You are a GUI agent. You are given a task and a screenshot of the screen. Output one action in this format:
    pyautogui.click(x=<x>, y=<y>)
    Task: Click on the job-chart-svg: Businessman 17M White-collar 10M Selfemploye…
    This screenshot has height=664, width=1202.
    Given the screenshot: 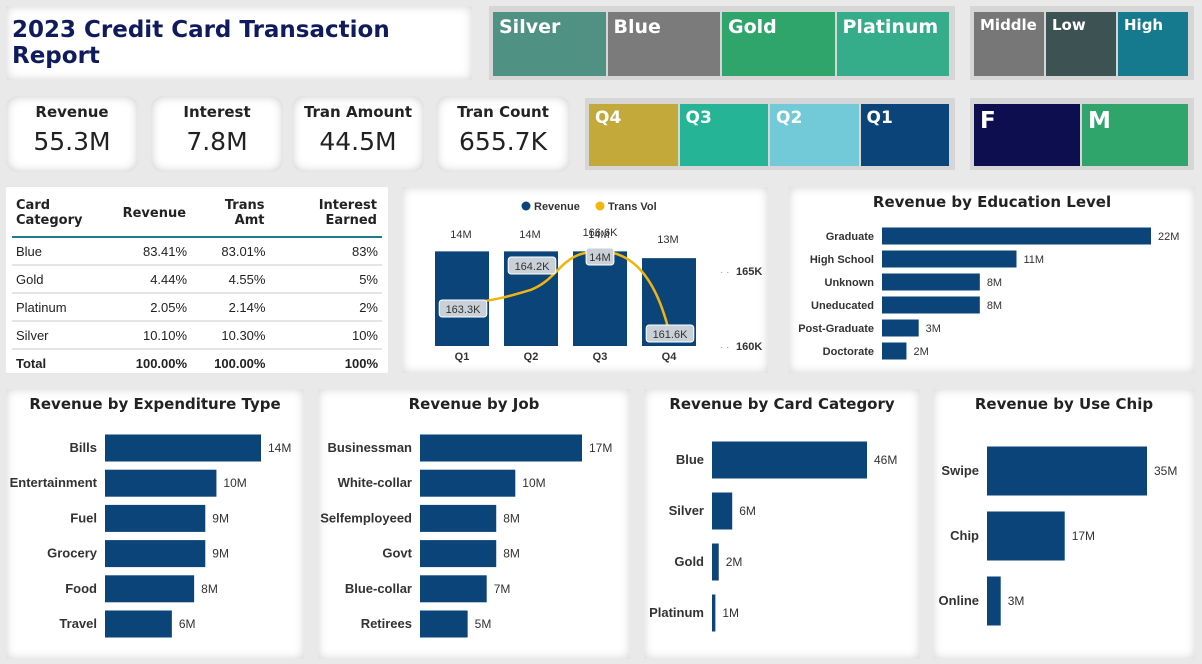 What is the action you would take?
    pyautogui.click(x=466, y=536)
    